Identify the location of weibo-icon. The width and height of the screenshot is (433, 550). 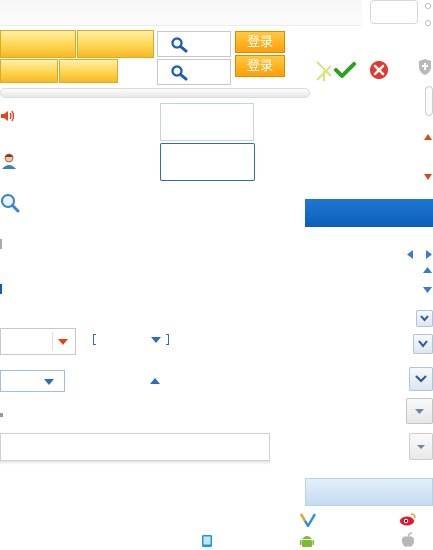
(408, 519).